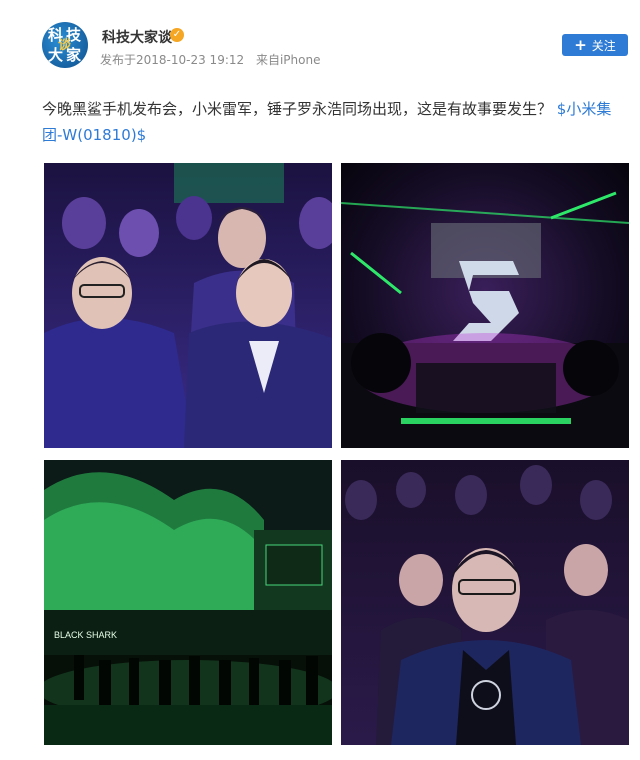  I want to click on post-meta: 发布于2018-10-23 19:12 来自iPhone, so click(214, 59).